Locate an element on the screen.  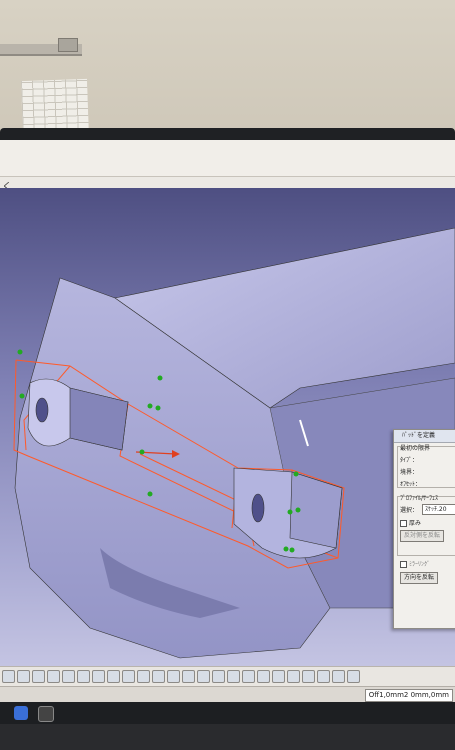
wall-hook is located at coordinates (68, 45).